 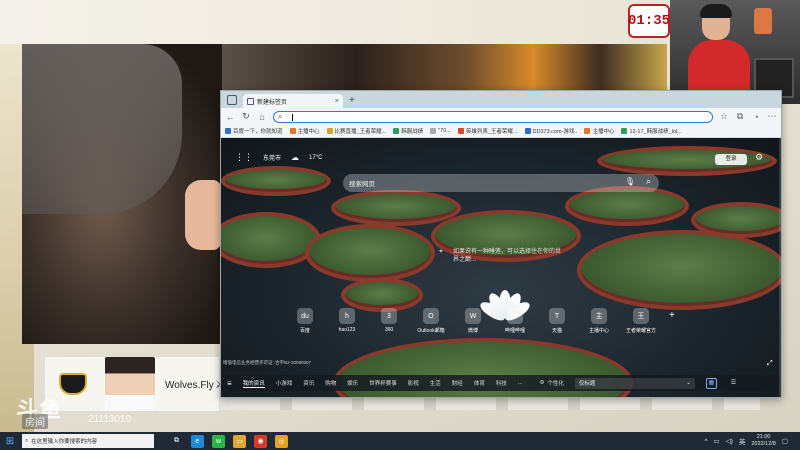 I want to click on tray-chevron-icon: ^, so click(x=705, y=441).